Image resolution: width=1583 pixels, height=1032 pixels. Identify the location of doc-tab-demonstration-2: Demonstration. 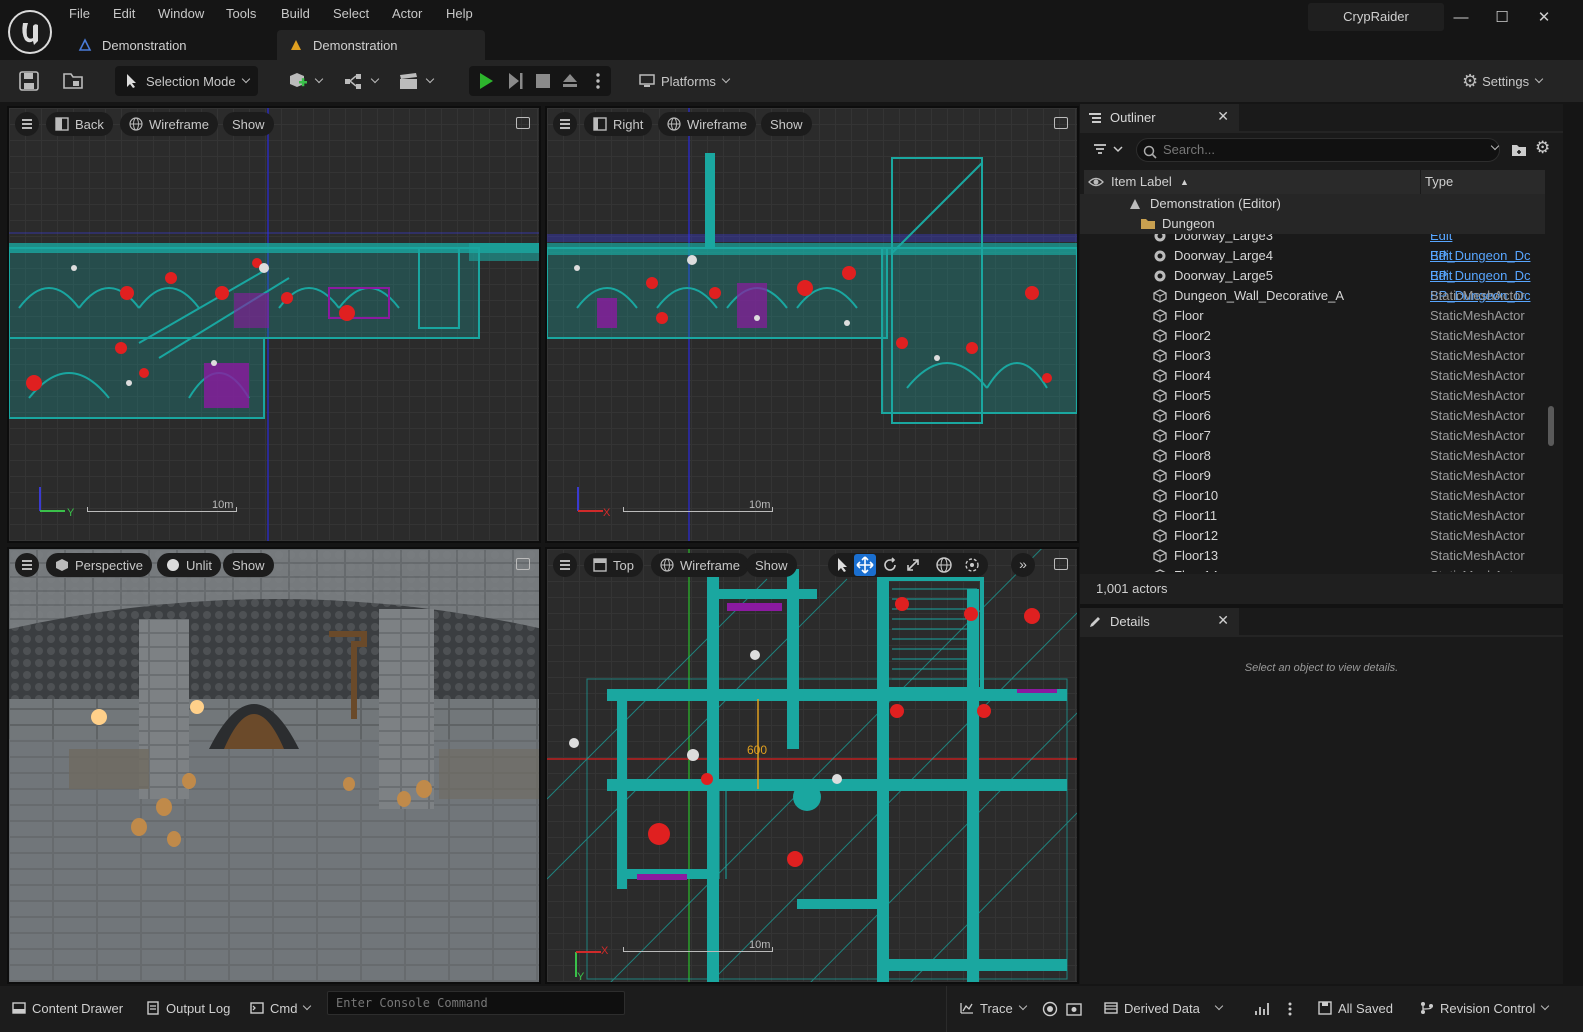
(381, 45).